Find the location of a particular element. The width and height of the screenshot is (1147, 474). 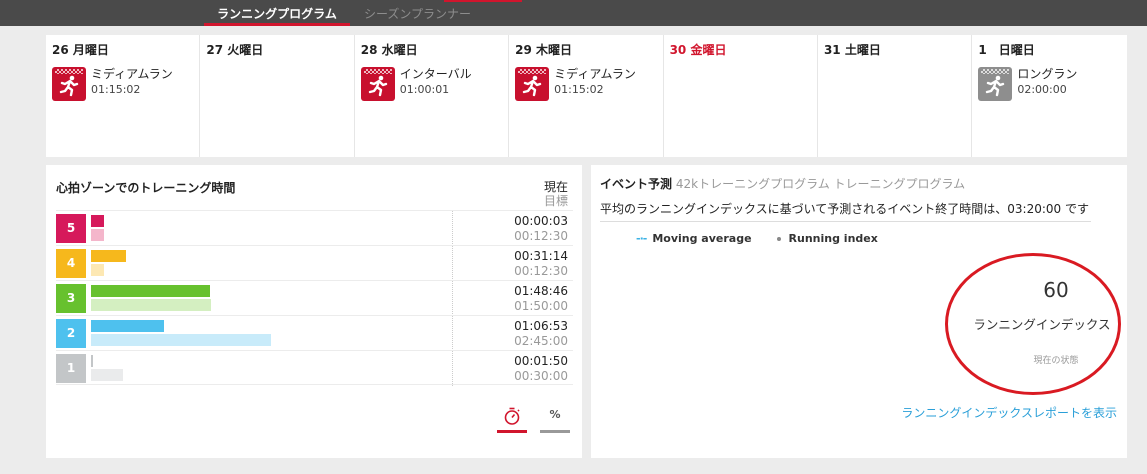

day-cell: 26 月曜日ミディアムラン 01:15:02 is located at coordinates (123, 96).